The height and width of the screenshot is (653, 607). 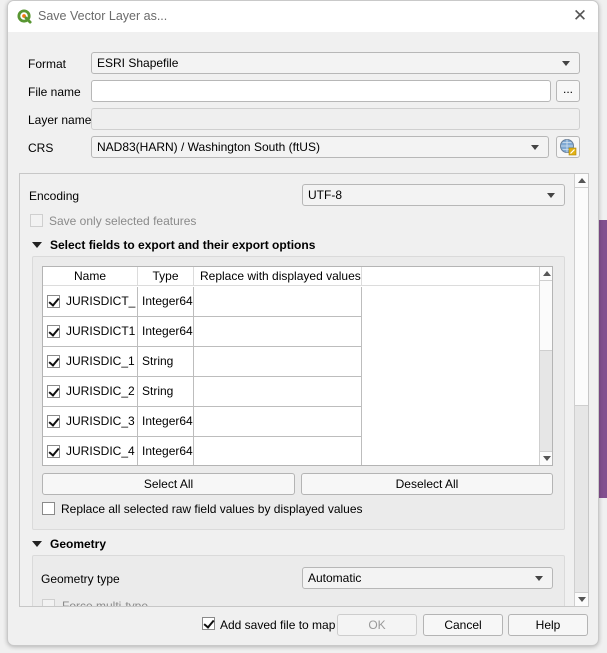 What do you see at coordinates (208, 623) in the screenshot?
I see `add-to-map-checkbox` at bounding box center [208, 623].